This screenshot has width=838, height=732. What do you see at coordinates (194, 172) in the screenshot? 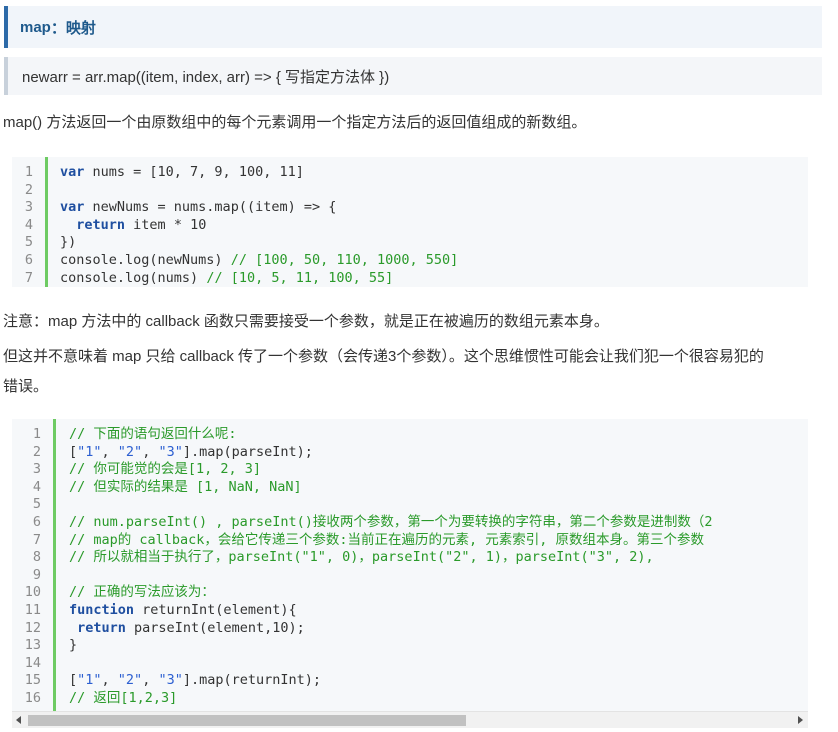
I see `code-token: nums = [10, 7, 9, 100, 11]` at bounding box center [194, 172].